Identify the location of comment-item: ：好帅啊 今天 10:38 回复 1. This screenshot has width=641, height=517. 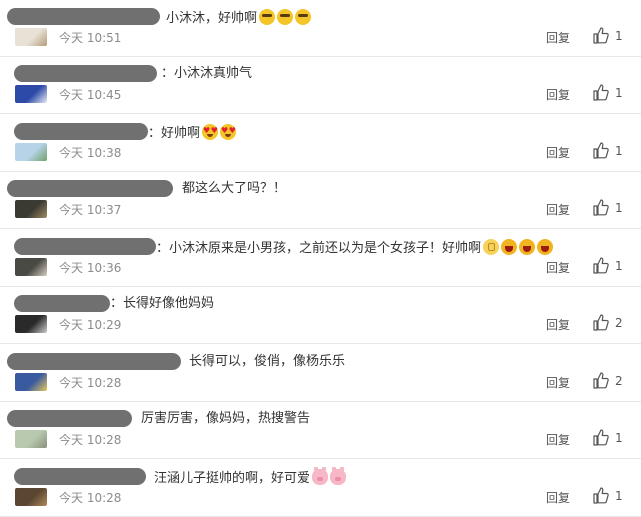
(320, 143).